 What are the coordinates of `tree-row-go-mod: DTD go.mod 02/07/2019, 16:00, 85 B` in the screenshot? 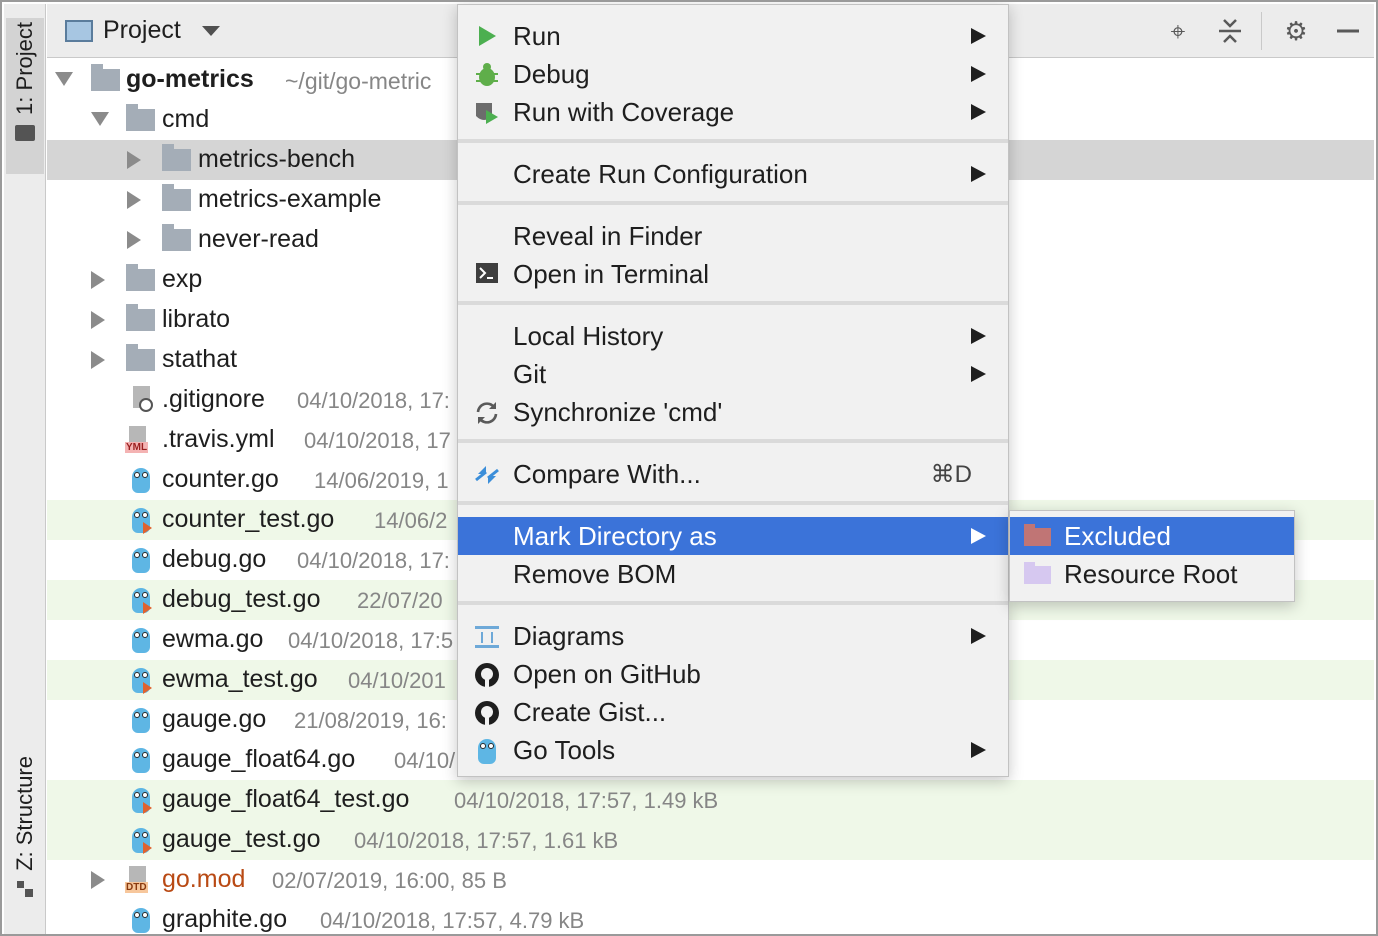 It's located at (710, 880).